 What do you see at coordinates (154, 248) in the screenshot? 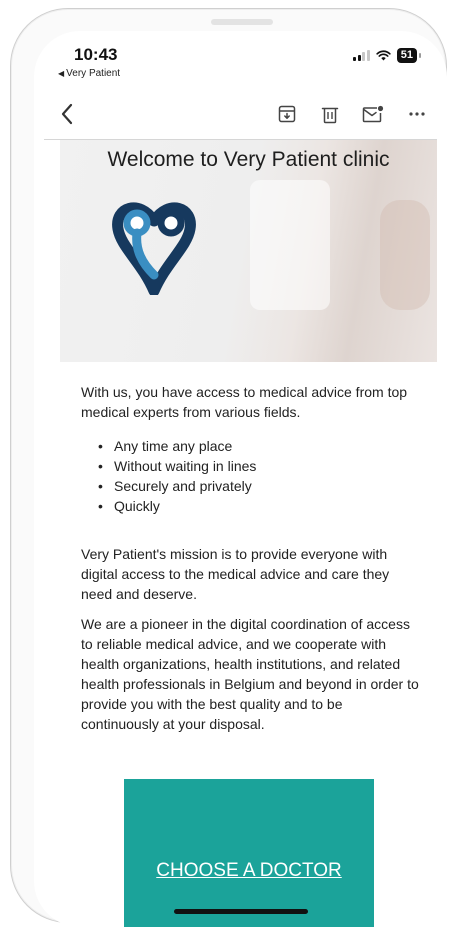
I see `clinic-logo-icon` at bounding box center [154, 248].